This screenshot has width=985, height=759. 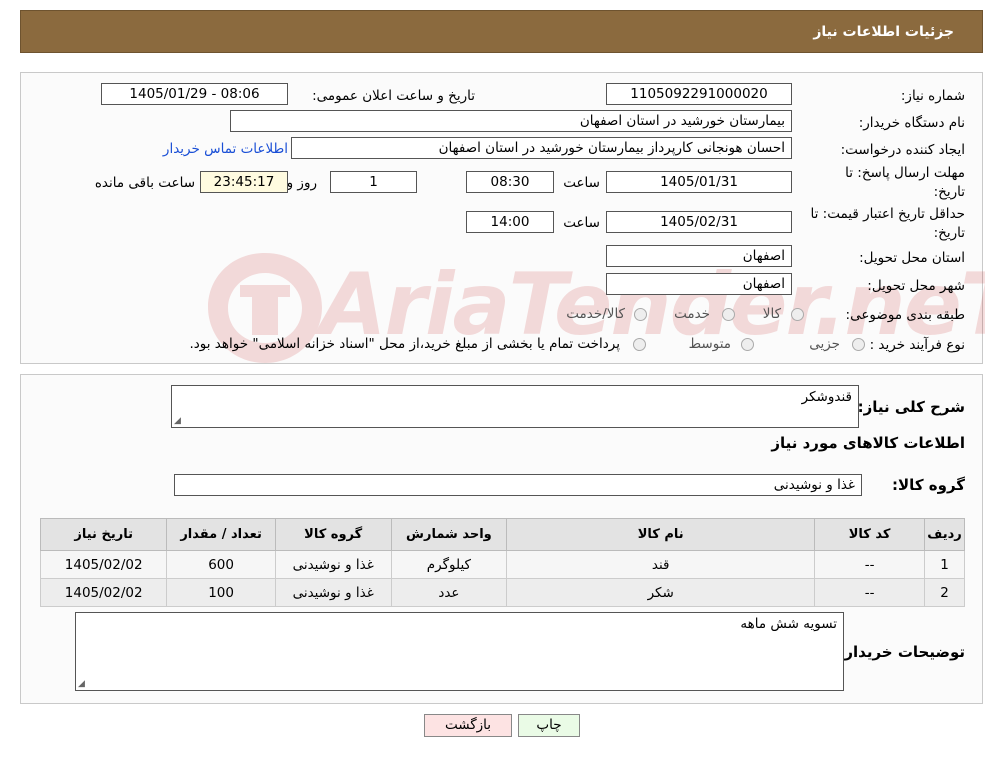 What do you see at coordinates (917, 345) in the screenshot?
I see `process-label: نوع فرآیند خرید :` at bounding box center [917, 345].